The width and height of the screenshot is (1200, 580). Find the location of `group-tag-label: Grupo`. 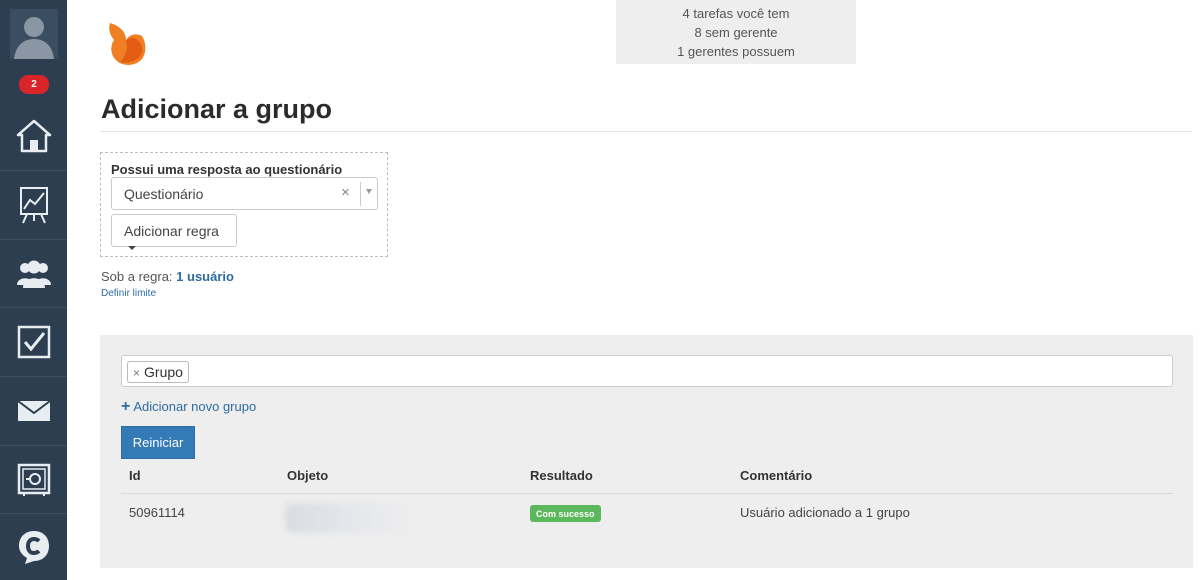

group-tag-label: Grupo is located at coordinates (163, 372).